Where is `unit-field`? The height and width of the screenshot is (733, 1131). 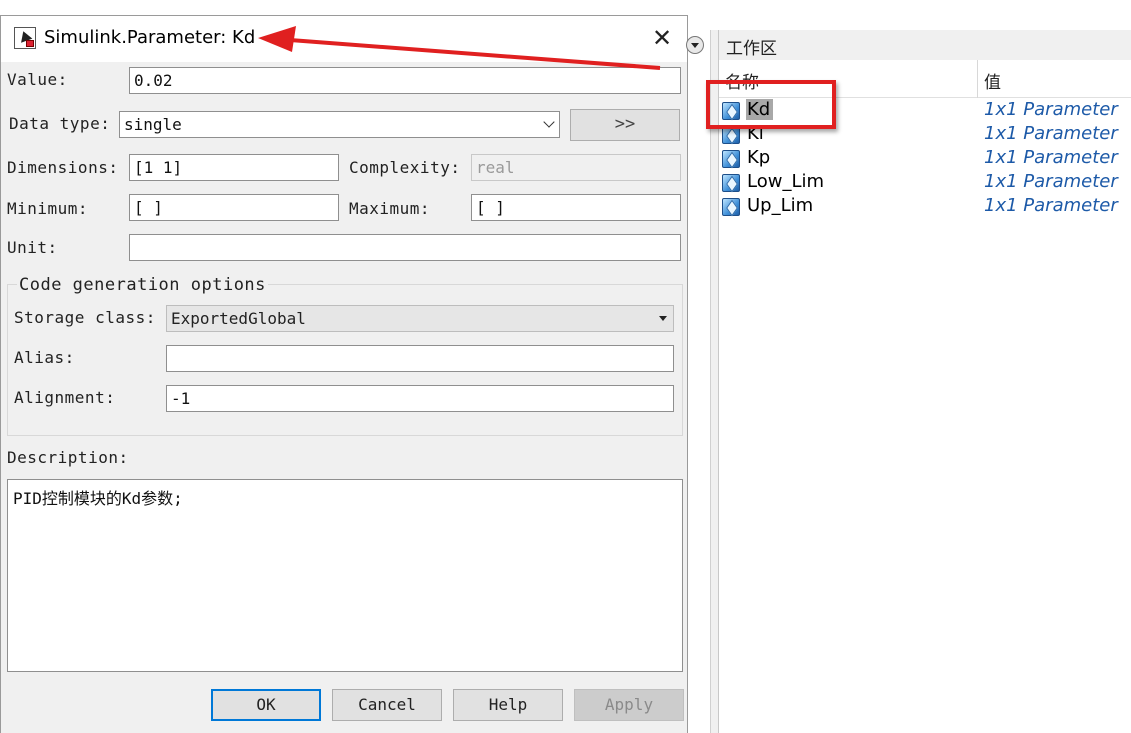
unit-field is located at coordinates (405, 247).